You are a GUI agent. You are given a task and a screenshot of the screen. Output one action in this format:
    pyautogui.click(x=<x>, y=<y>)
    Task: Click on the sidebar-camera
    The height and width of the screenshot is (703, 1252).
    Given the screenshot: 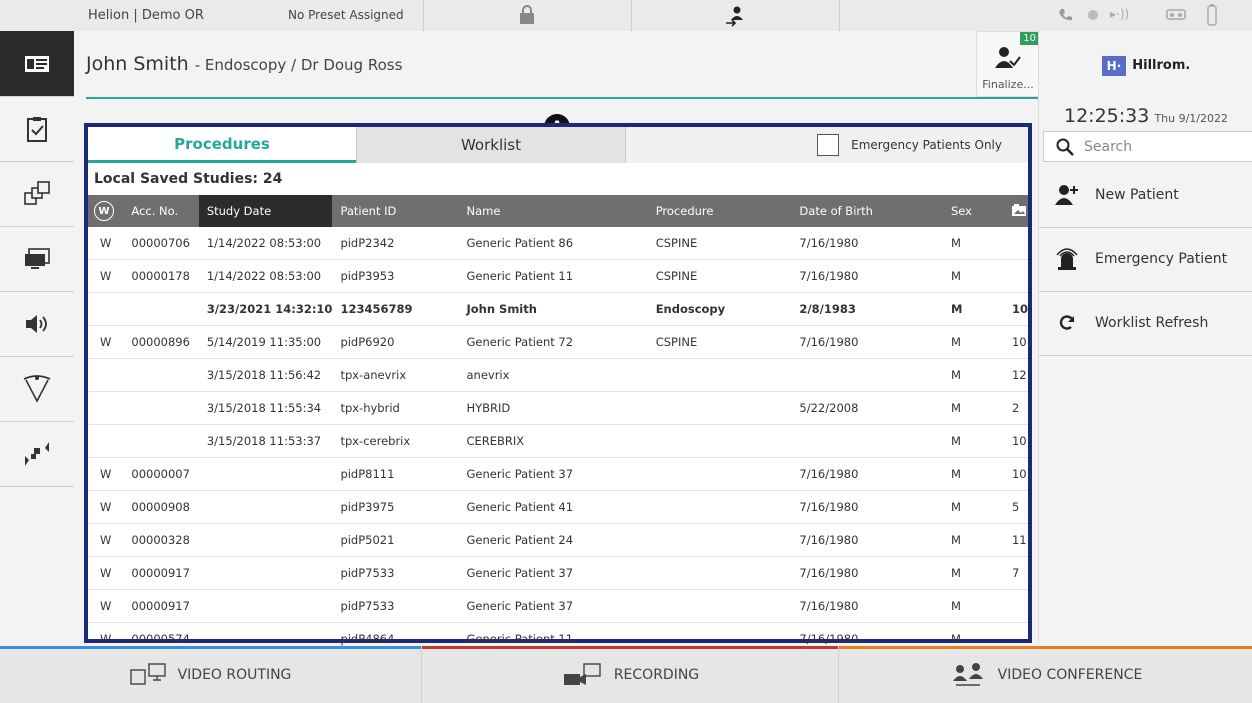 What is the action you would take?
    pyautogui.click(x=37, y=454)
    